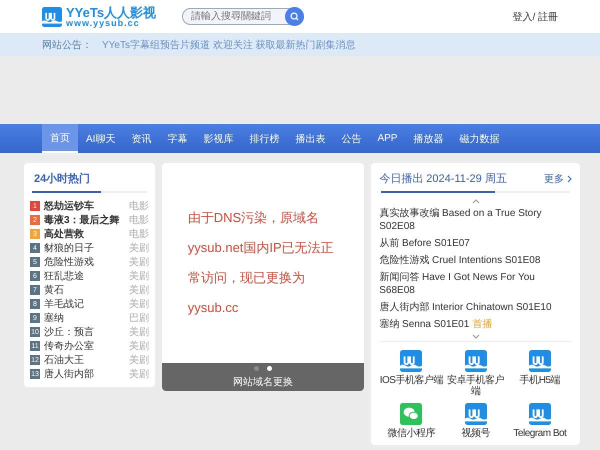 Image resolution: width=600 pixels, height=450 pixels. What do you see at coordinates (411, 380) in the screenshot?
I see `app-label: IOS手机客户端` at bounding box center [411, 380].